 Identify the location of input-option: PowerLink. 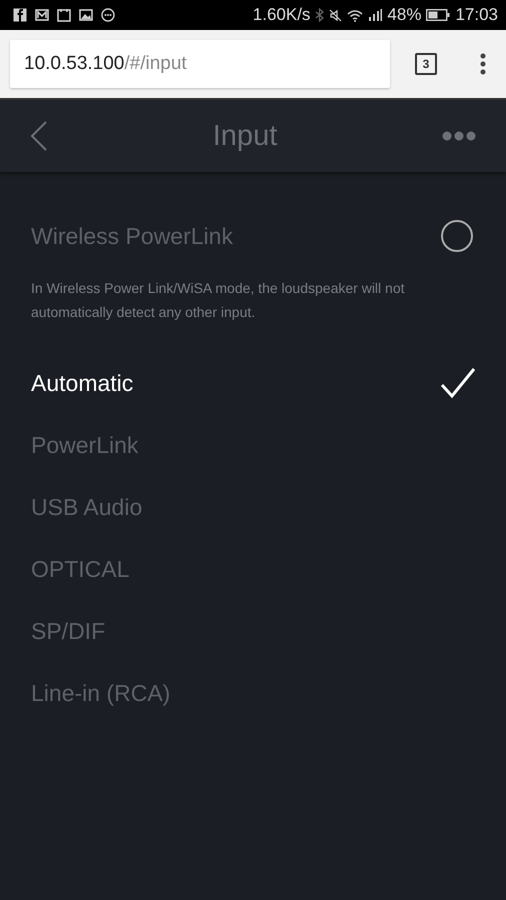
(253, 445).